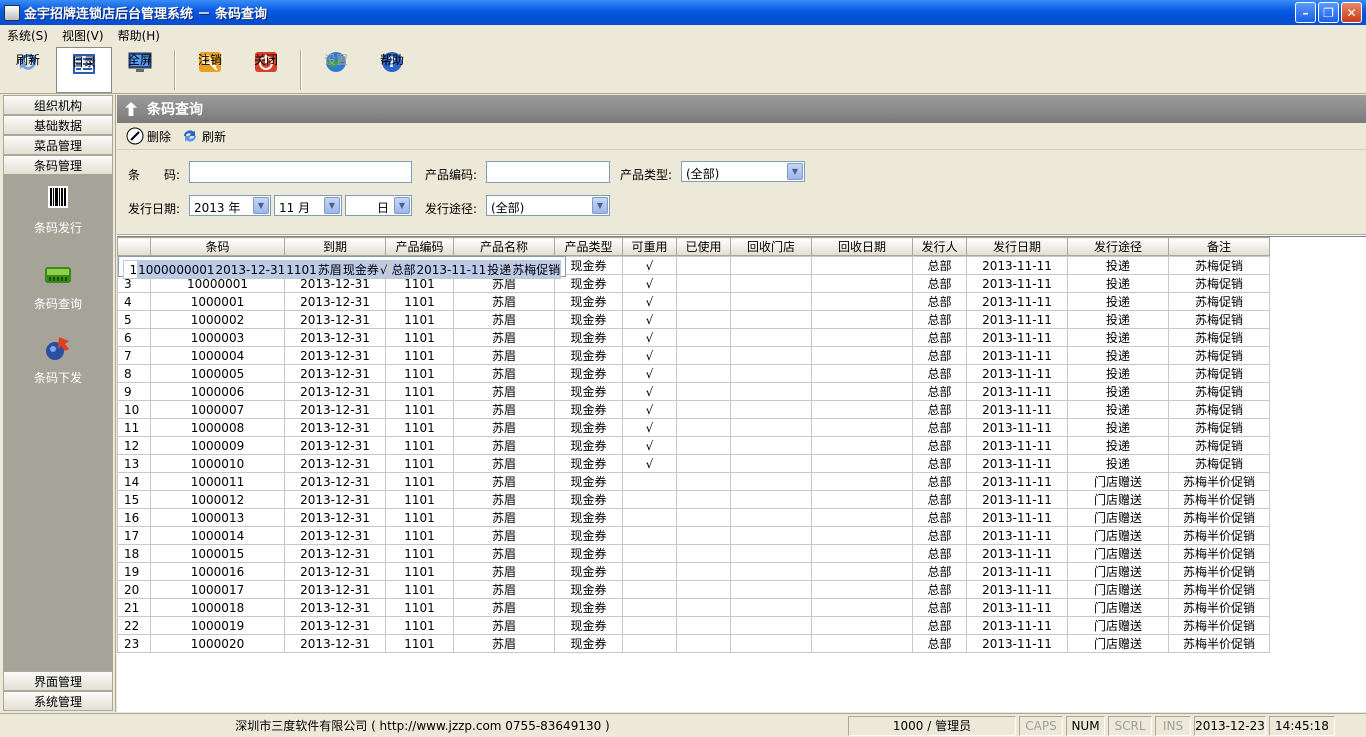 Image resolution: width=1366 pixels, height=737 pixels. I want to click on close-window-button: ✕, so click(1351, 12).